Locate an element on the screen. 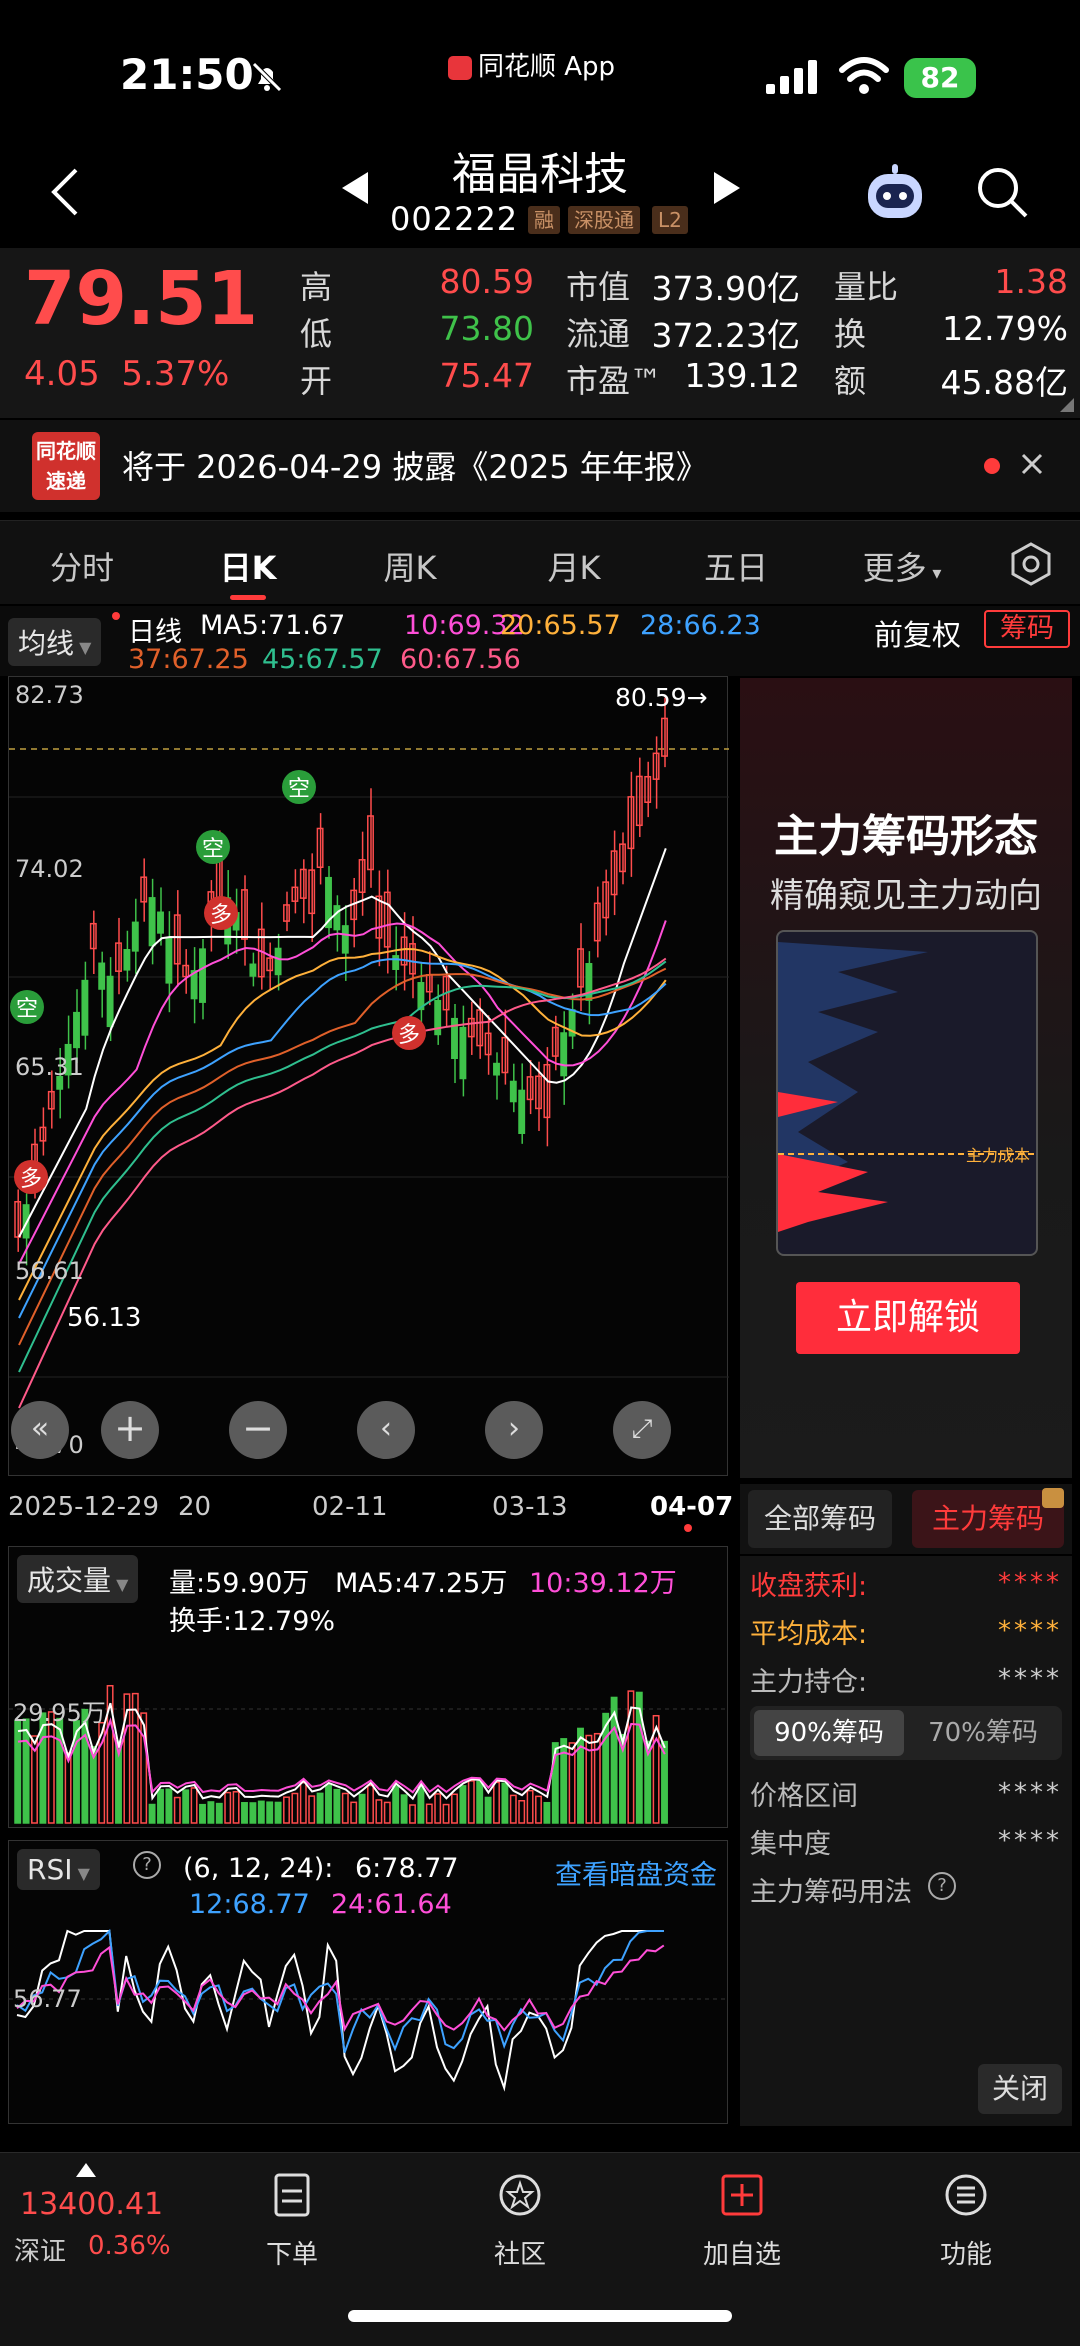 This screenshot has width=1080, height=2346. toggle-70: 70%筹码 is located at coordinates (983, 1733).